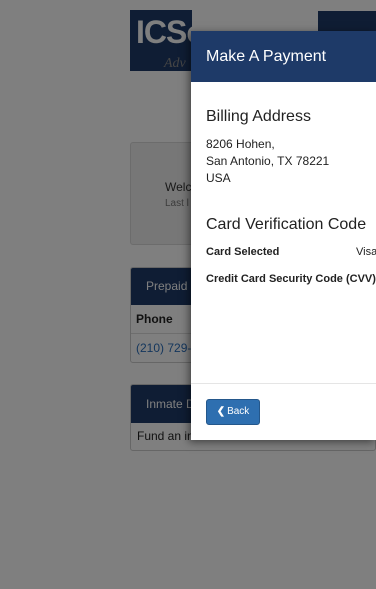 The height and width of the screenshot is (589, 376). I want to click on back-button-label: Back, so click(238, 411).